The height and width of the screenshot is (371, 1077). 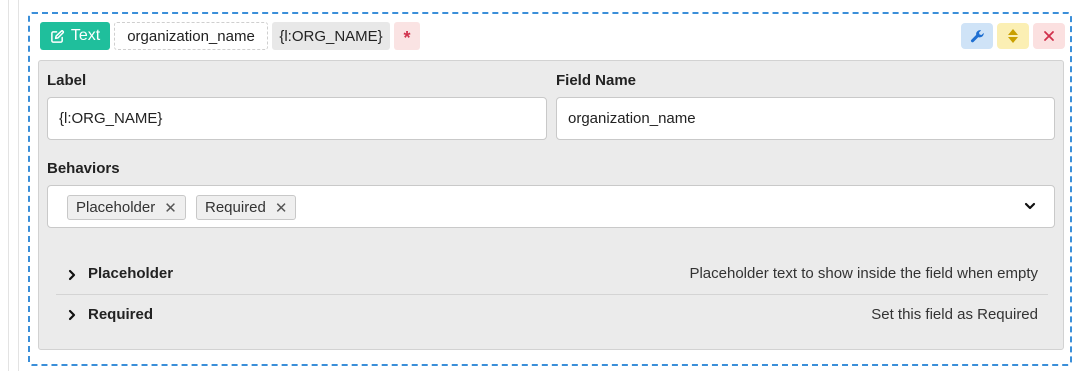 What do you see at coordinates (121, 314) in the screenshot?
I see `behavior-title: Required` at bounding box center [121, 314].